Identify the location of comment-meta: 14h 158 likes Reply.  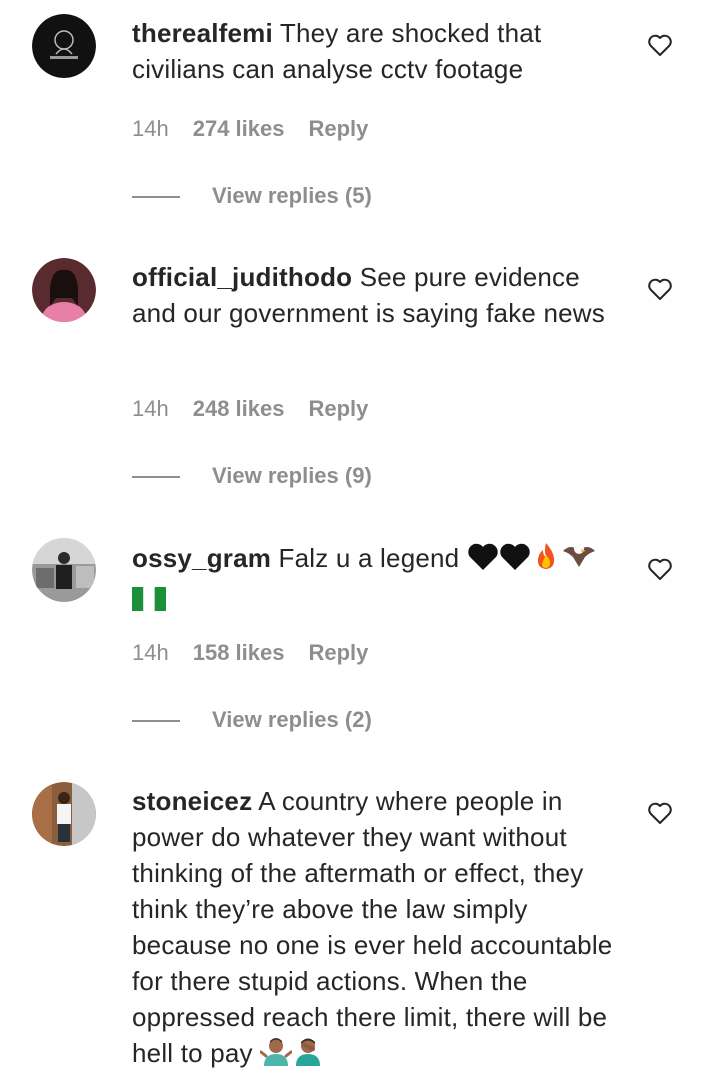
(250, 653).